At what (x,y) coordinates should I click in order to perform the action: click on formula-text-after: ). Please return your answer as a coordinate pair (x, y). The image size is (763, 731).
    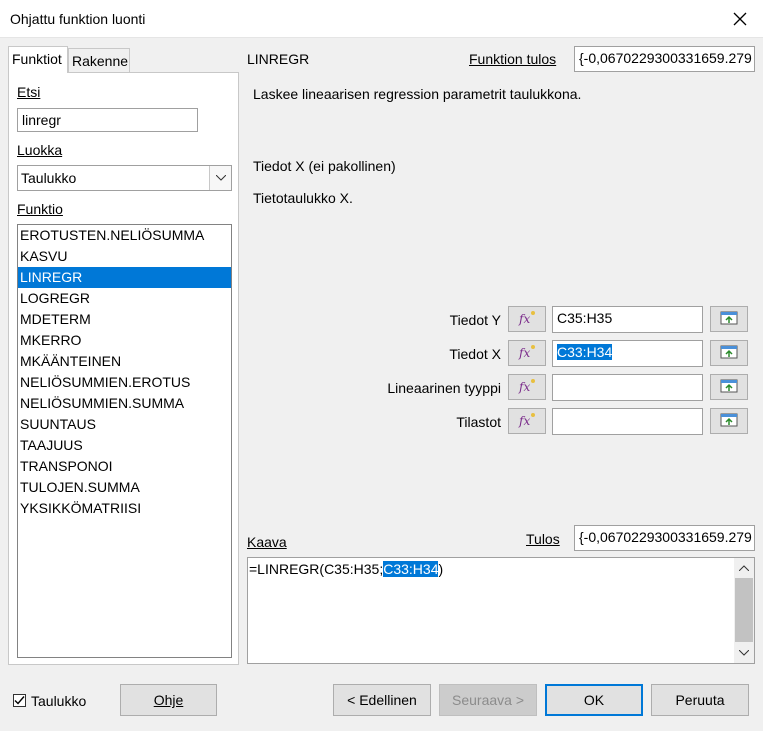
    Looking at the image, I should click on (441, 569).